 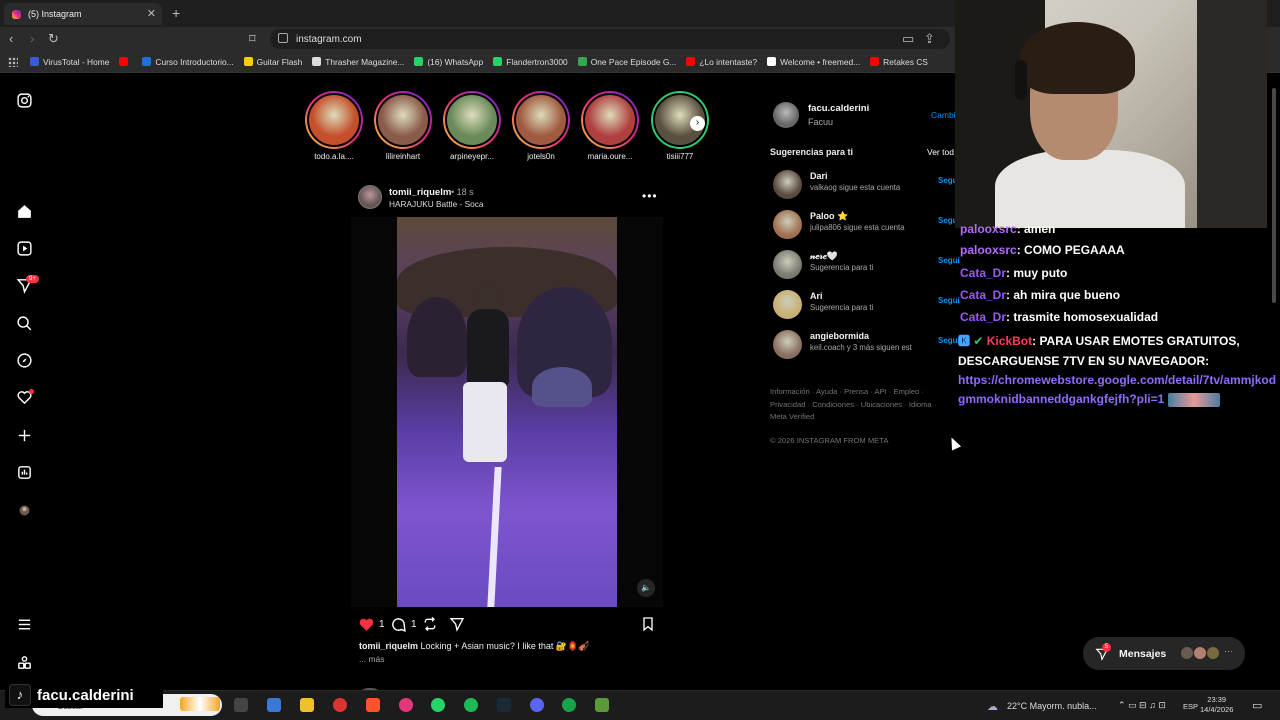 What do you see at coordinates (899, 62) in the screenshot?
I see `bookmark-item: Retakes CS` at bounding box center [899, 62].